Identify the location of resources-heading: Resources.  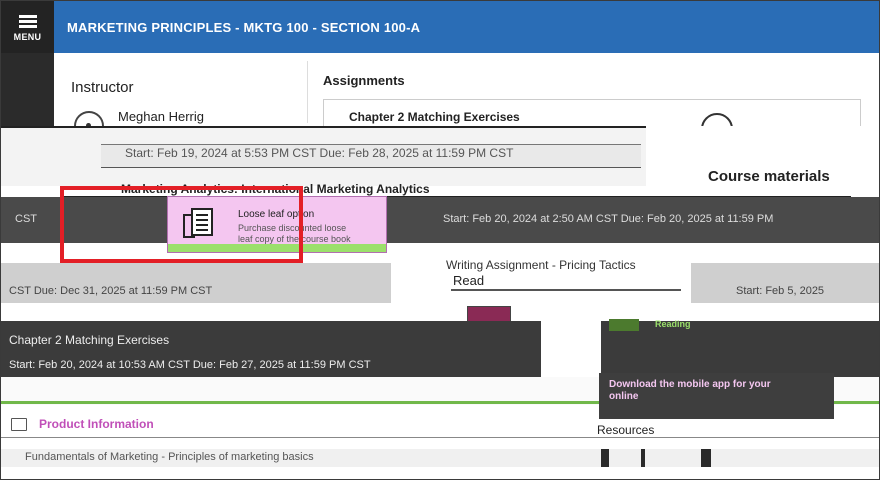
(626, 430).